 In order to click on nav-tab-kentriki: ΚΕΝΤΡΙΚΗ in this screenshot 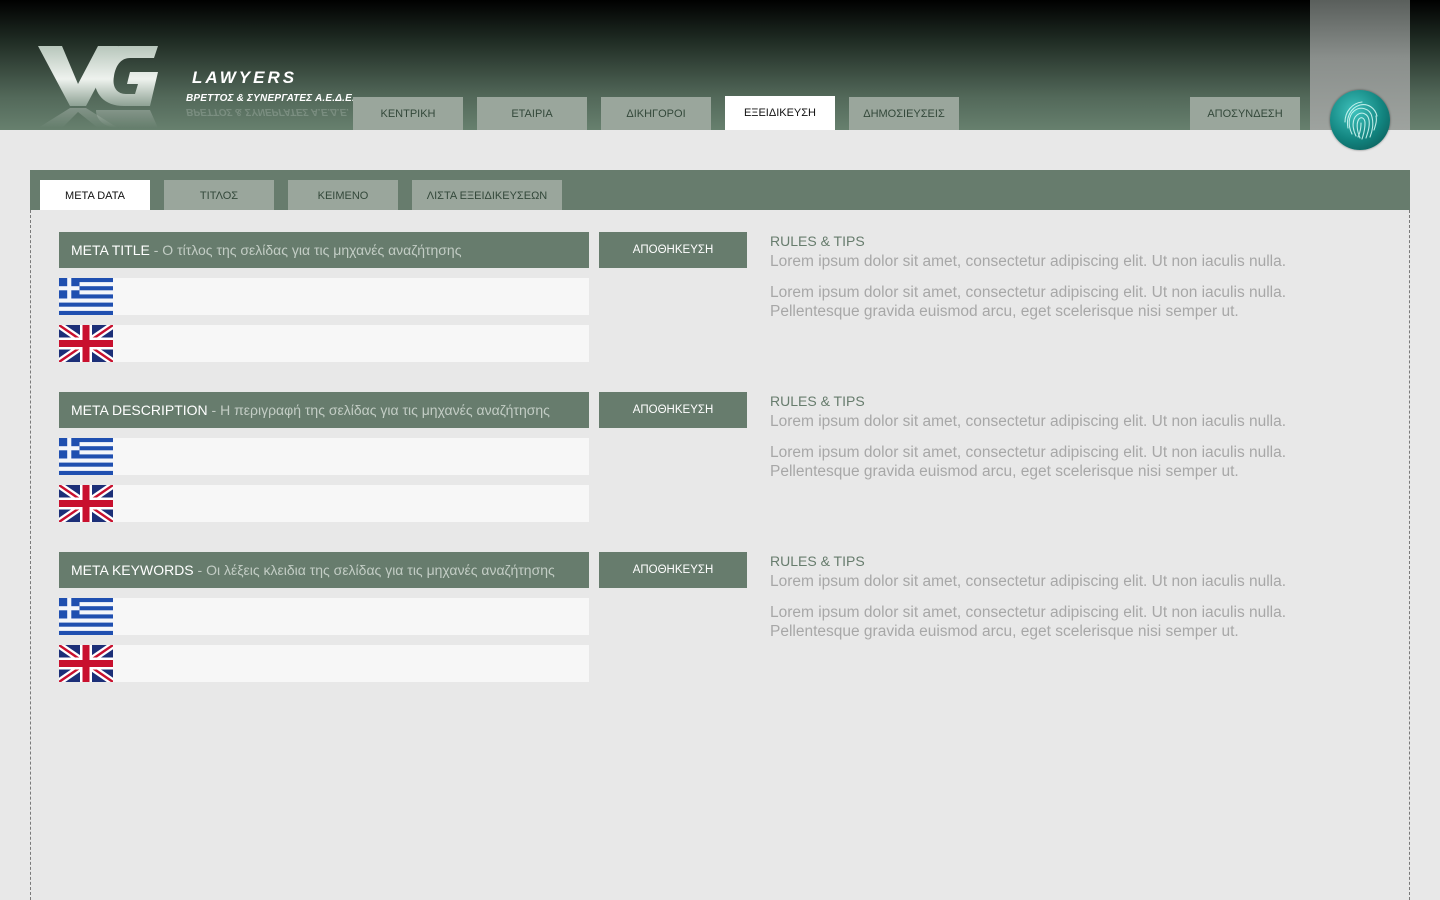, I will do `click(408, 113)`.